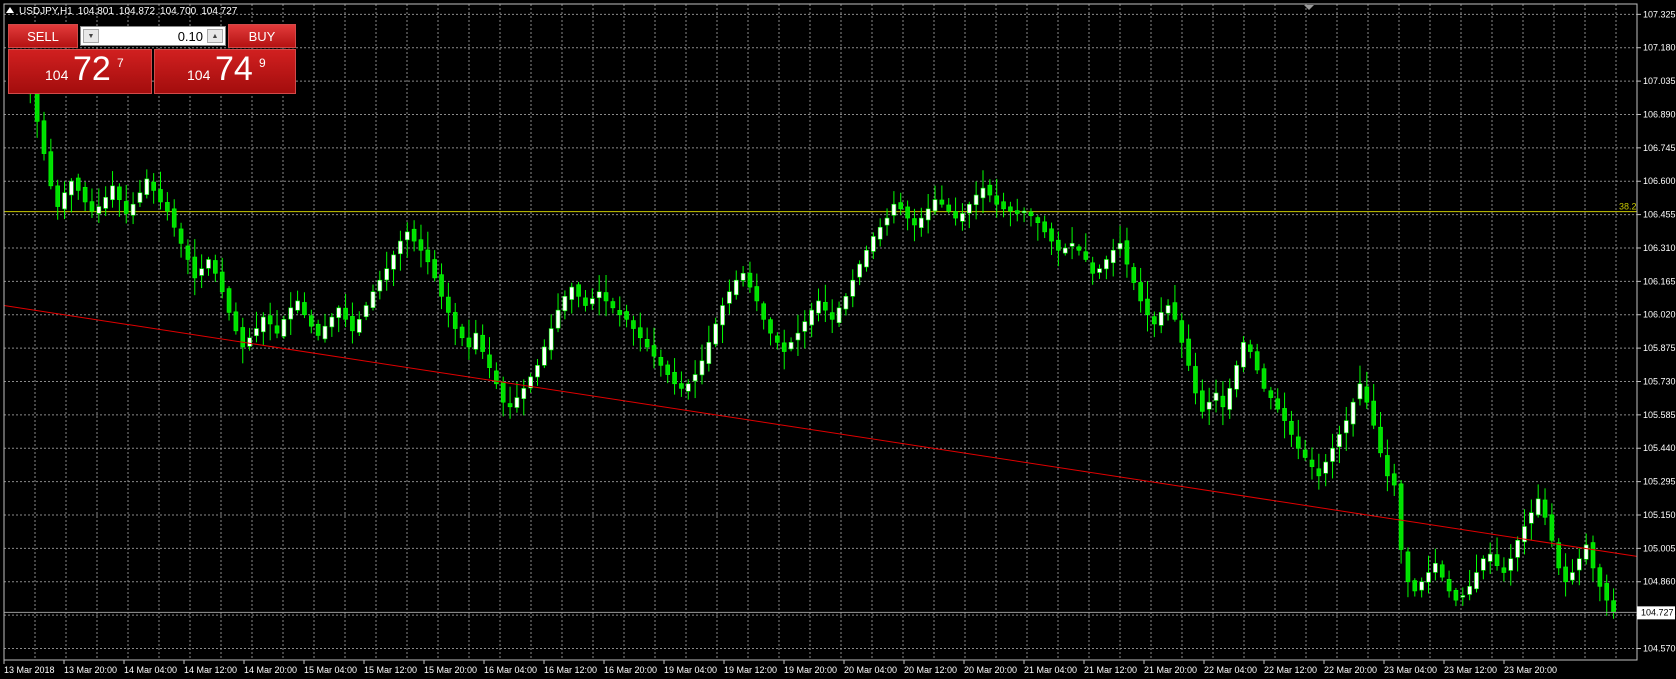 The width and height of the screenshot is (1676, 679). Describe the element at coordinates (10, 10) in the screenshot. I see `collapse-triangle-icon` at that location.